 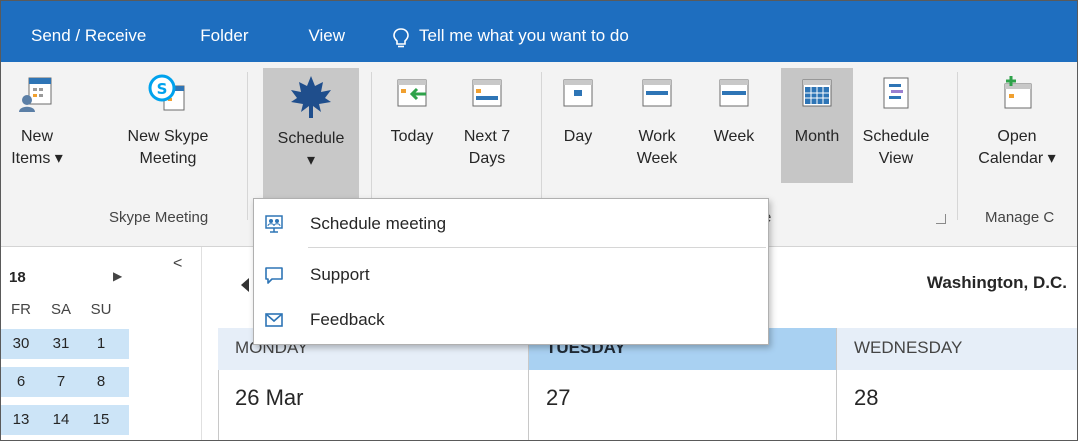 What do you see at coordinates (412, 111) in the screenshot?
I see `today-button: Today` at bounding box center [412, 111].